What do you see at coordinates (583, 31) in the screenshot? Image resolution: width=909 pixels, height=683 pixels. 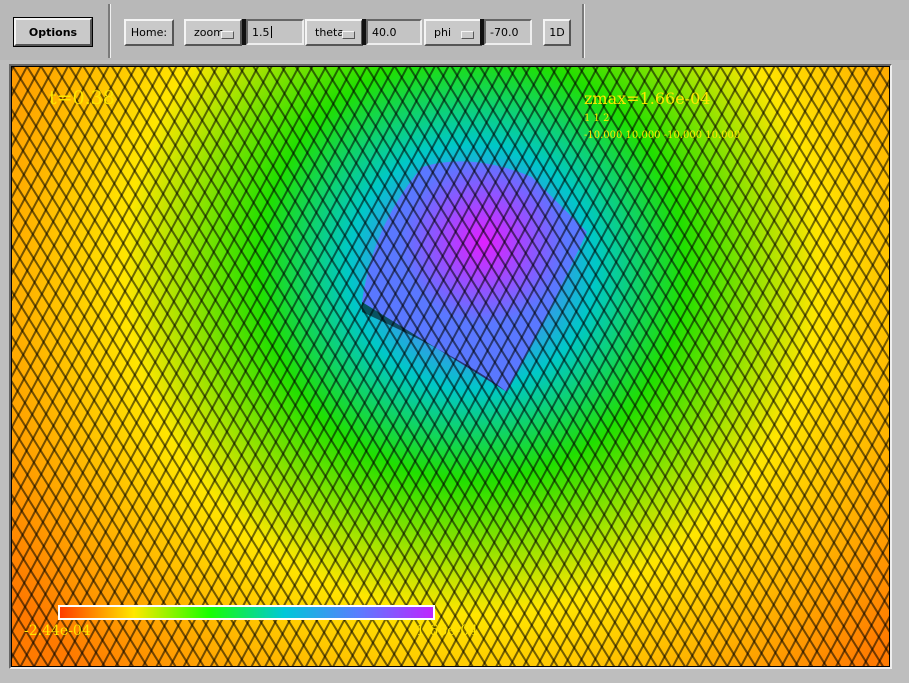 I see `toolbar-divider-right` at bounding box center [583, 31].